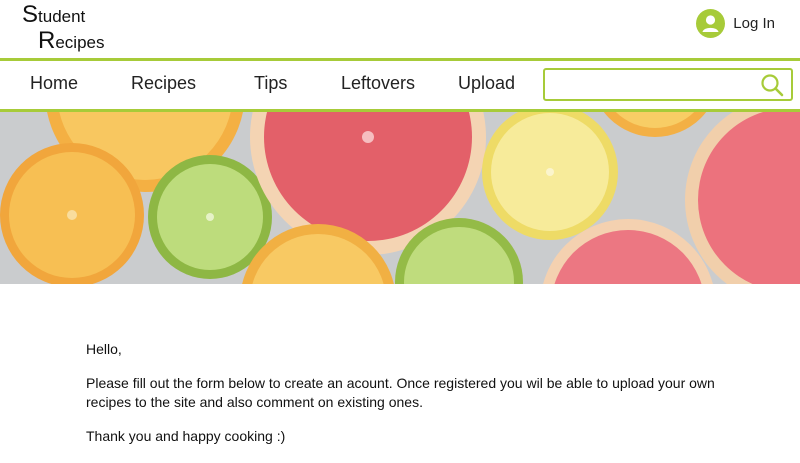  What do you see at coordinates (30, 14) in the screenshot?
I see `logo-cap-s: S` at bounding box center [30, 14].